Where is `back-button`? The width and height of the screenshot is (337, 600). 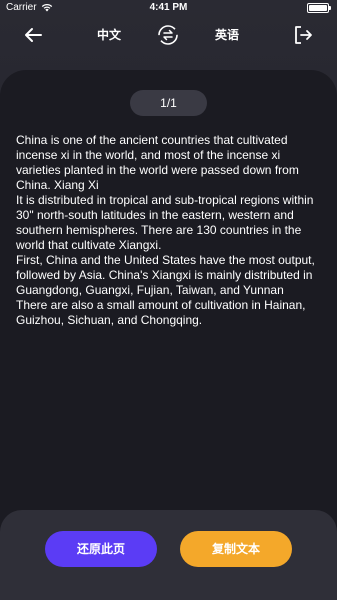
back-button is located at coordinates (33, 35).